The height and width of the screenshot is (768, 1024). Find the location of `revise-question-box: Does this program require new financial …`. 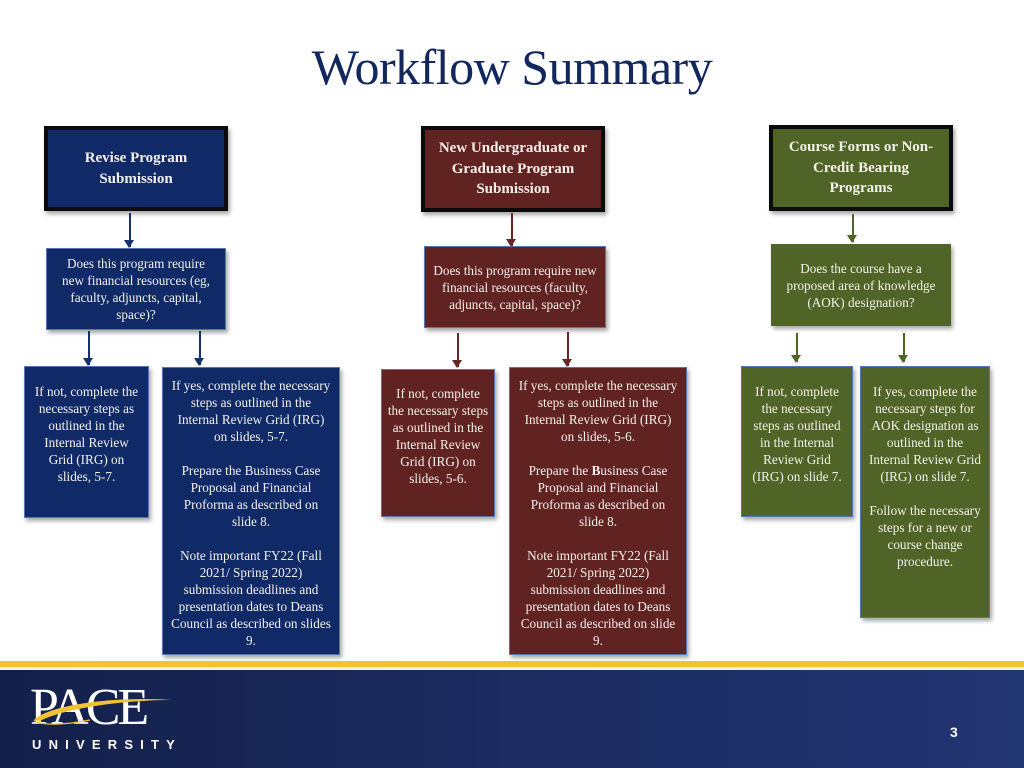

revise-question-box: Does this program require new financial … is located at coordinates (136, 289).